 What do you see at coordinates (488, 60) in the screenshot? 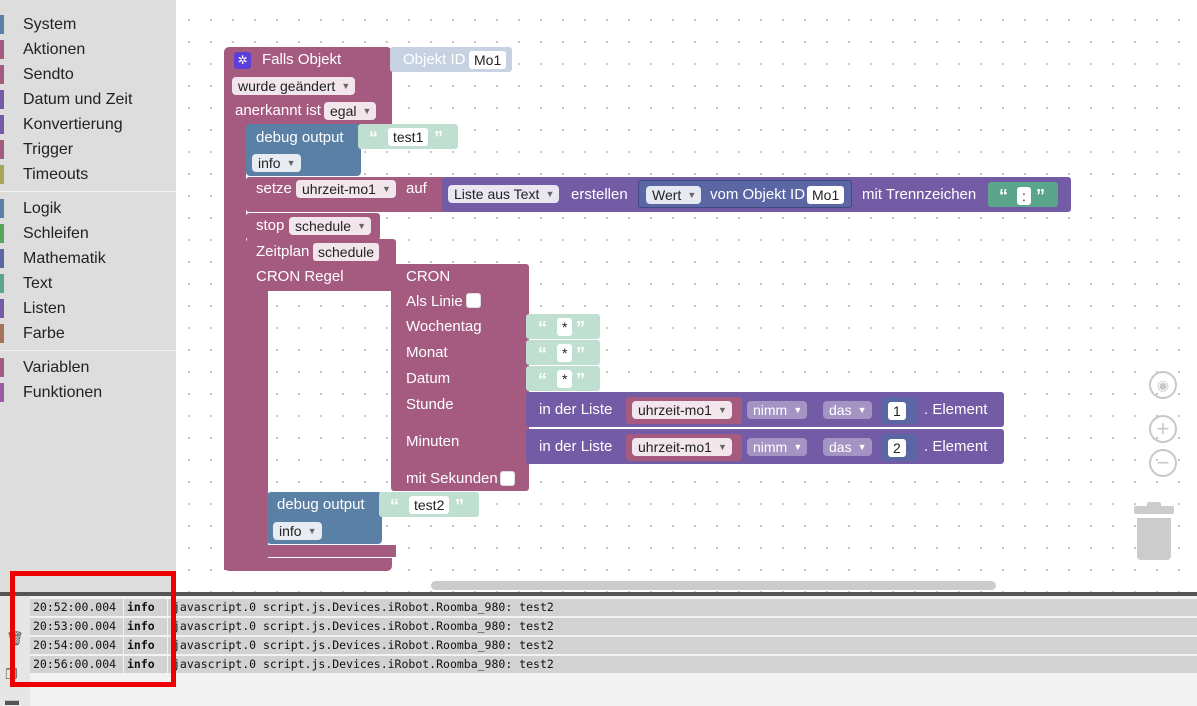
I see `object-id-value: Mo1` at bounding box center [488, 60].